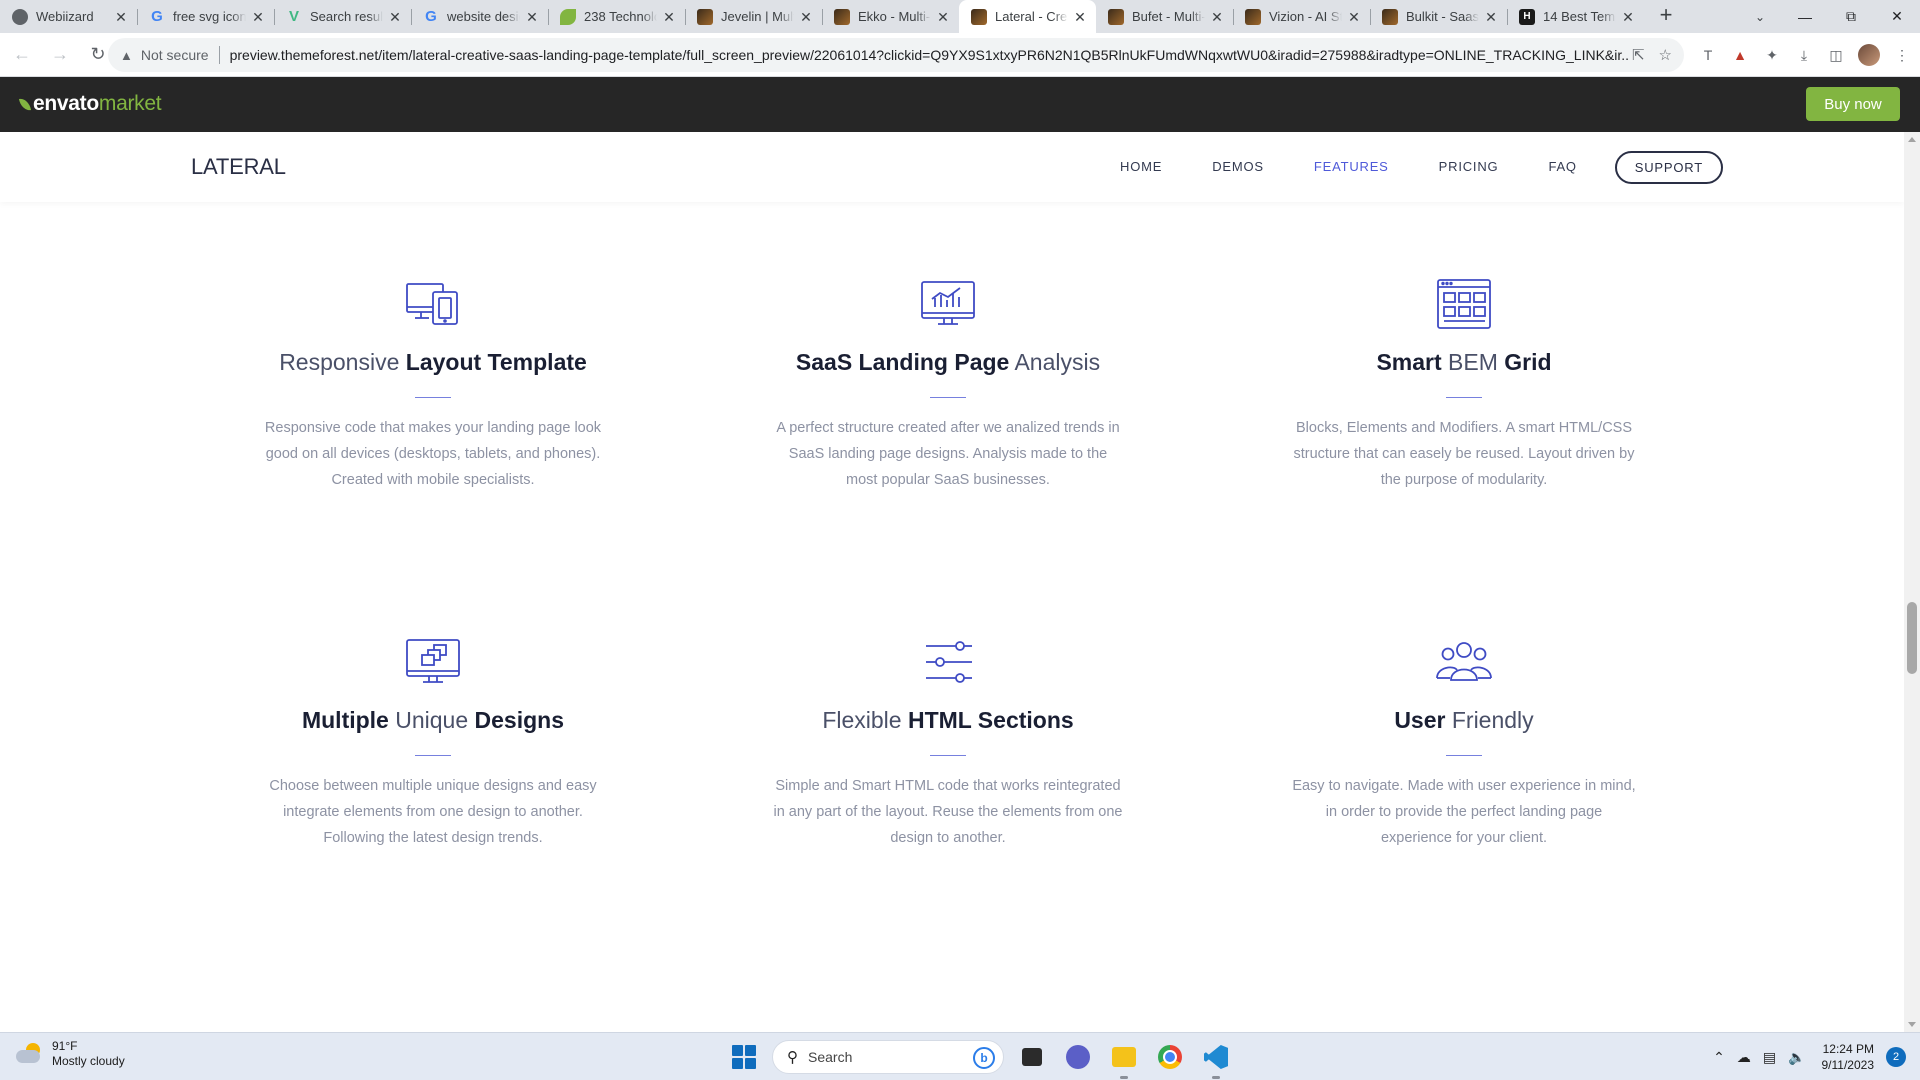 This screenshot has height=1080, width=1920. What do you see at coordinates (1896, 1057) in the screenshot?
I see `notification-badge: 2` at bounding box center [1896, 1057].